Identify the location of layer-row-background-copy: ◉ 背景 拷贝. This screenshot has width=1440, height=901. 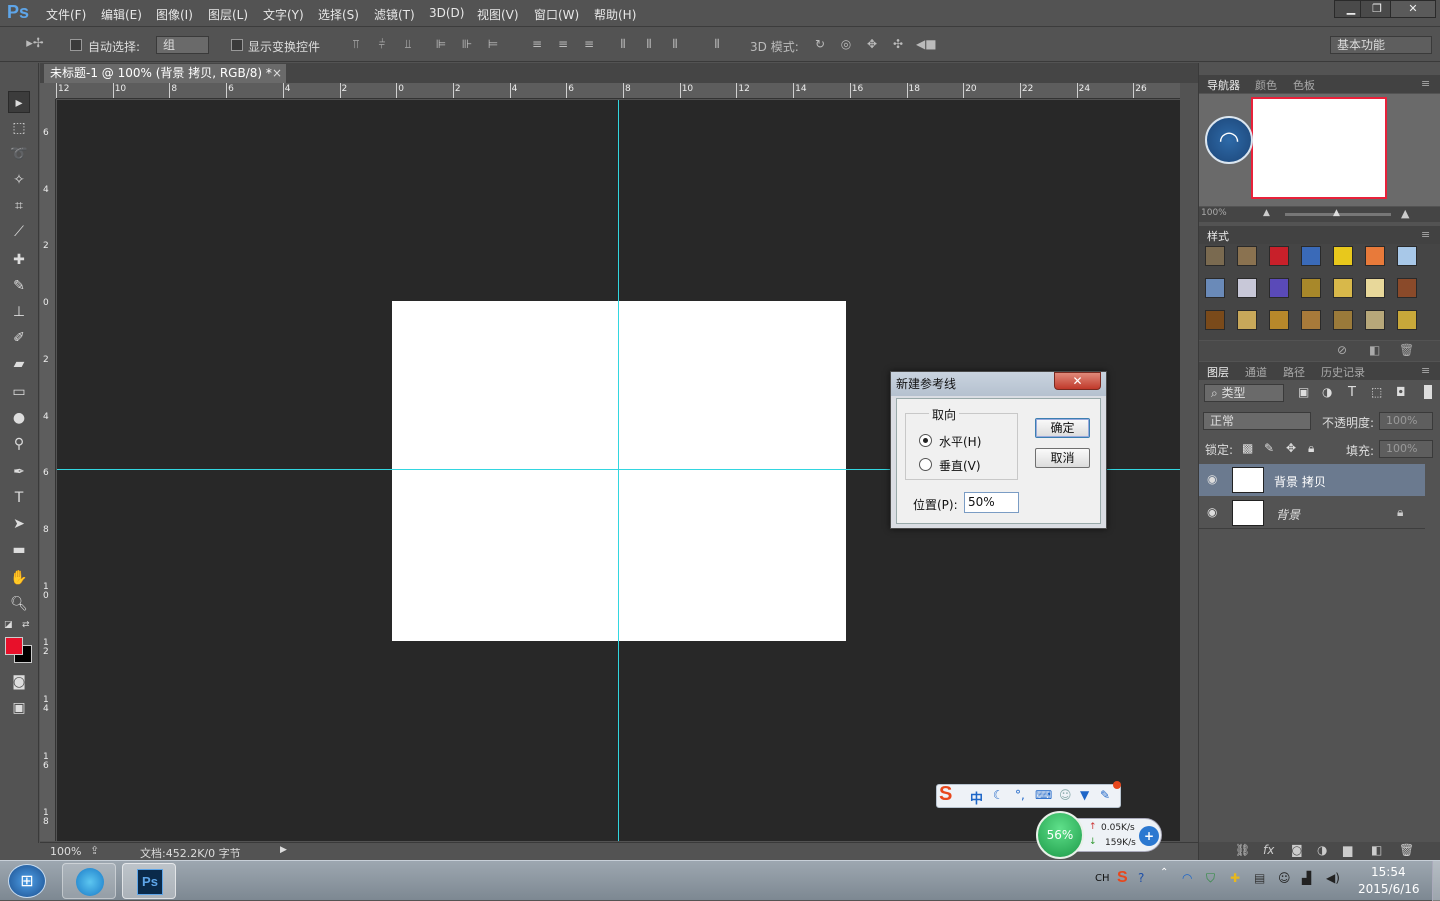
(1312, 480).